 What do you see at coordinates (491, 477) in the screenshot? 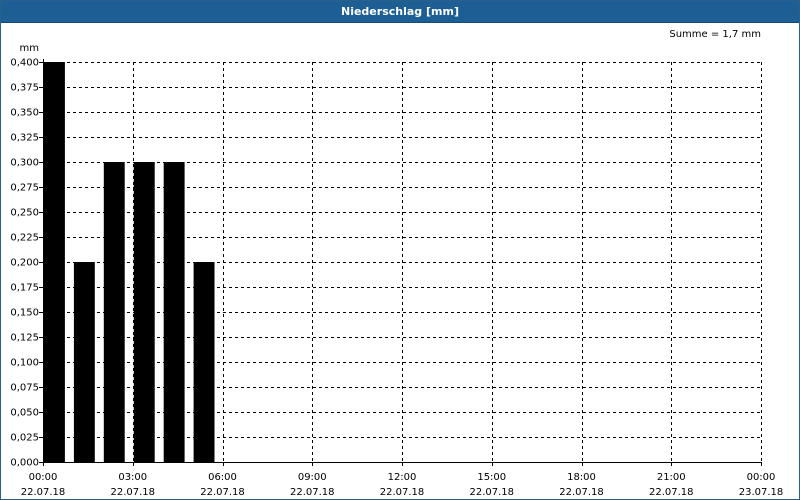
I see `x-tick-time-label: 15:00` at bounding box center [491, 477].